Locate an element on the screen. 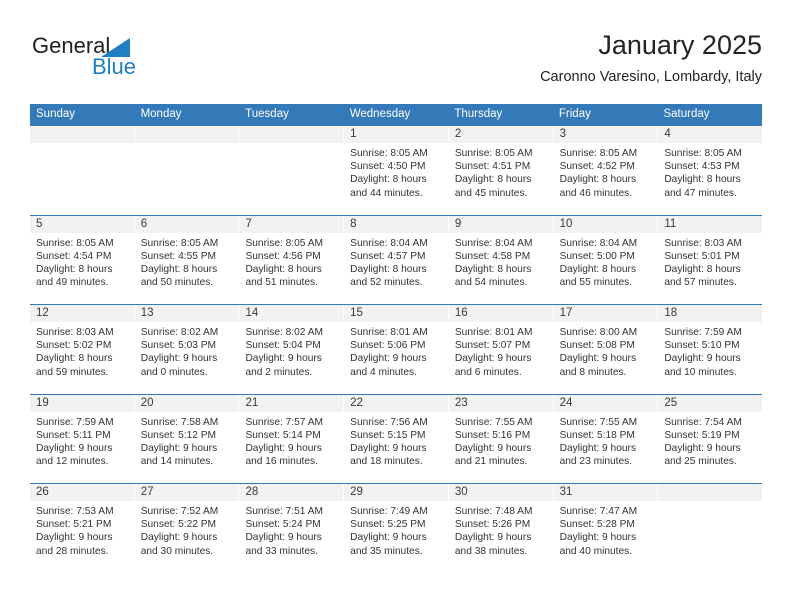 This screenshot has width=792, height=612. sunrise-text: Sunrise: 7:51 AM is located at coordinates (284, 511).